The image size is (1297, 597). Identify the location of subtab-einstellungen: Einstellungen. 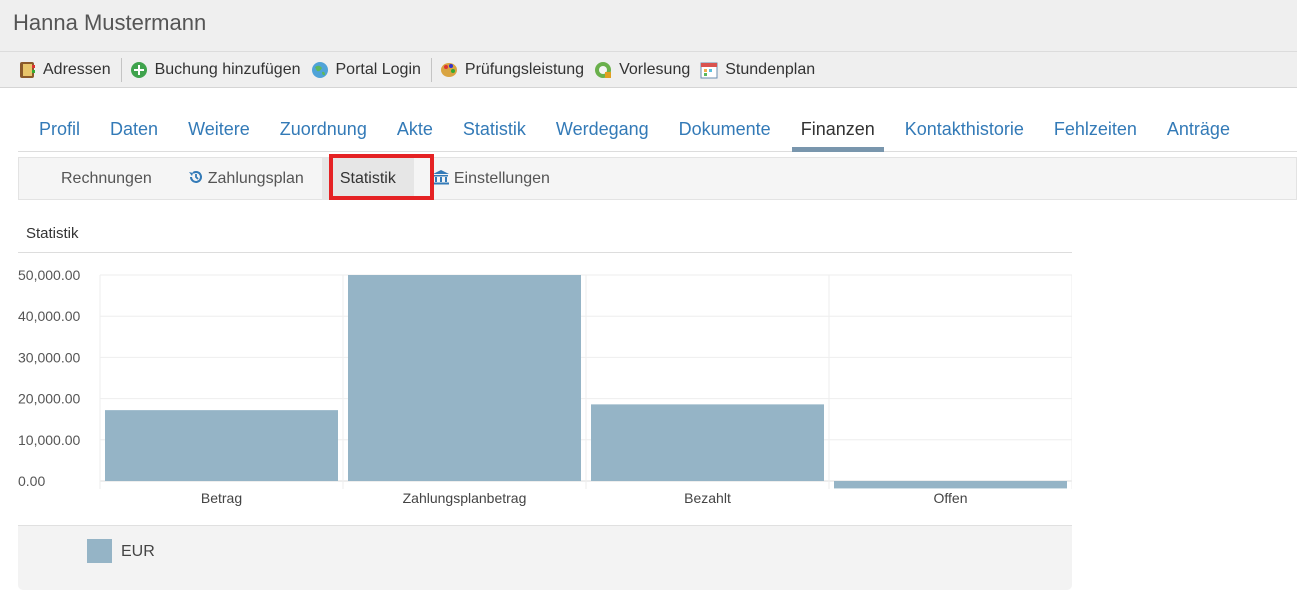
(491, 179).